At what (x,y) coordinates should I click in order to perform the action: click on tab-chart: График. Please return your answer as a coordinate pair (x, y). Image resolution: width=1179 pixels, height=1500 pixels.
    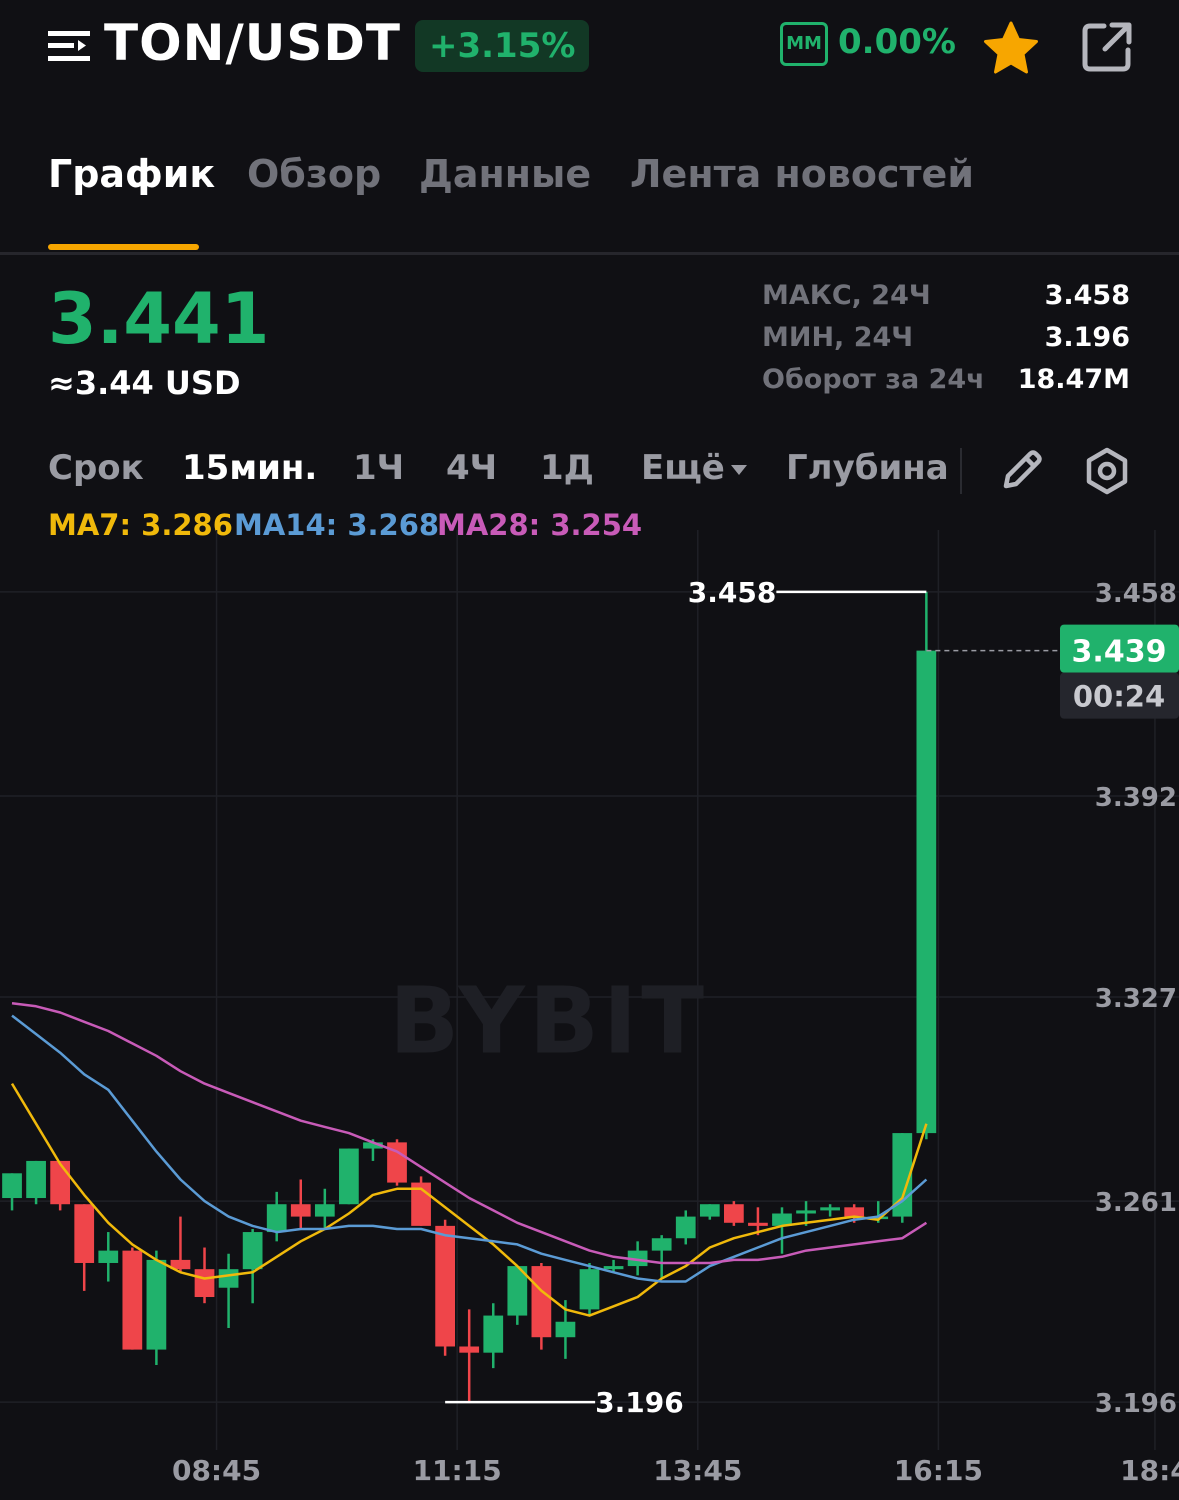
    Looking at the image, I should click on (131, 174).